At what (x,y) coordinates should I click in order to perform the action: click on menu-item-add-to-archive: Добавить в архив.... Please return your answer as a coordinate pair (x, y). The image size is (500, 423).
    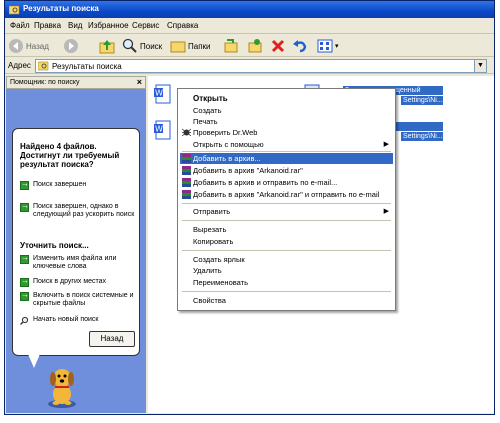
    Looking at the image, I should click on (286, 158).